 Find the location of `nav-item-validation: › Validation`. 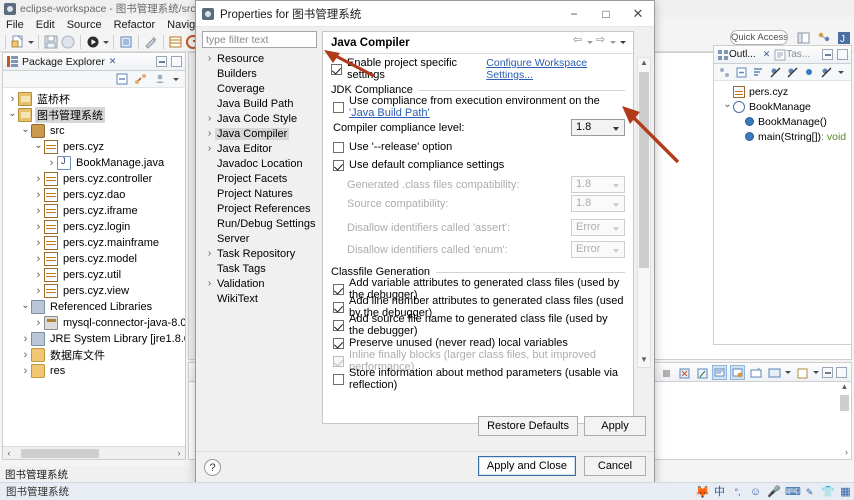

nav-item-validation: › Validation is located at coordinates (259, 283).